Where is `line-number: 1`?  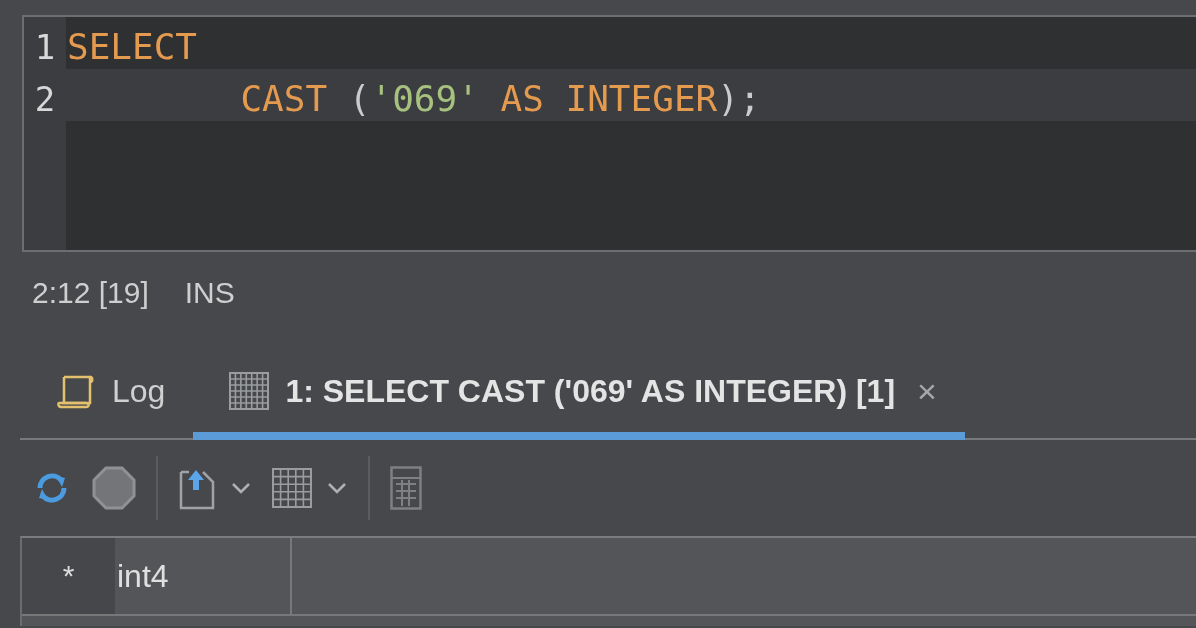
line-number: 1 is located at coordinates (45, 47).